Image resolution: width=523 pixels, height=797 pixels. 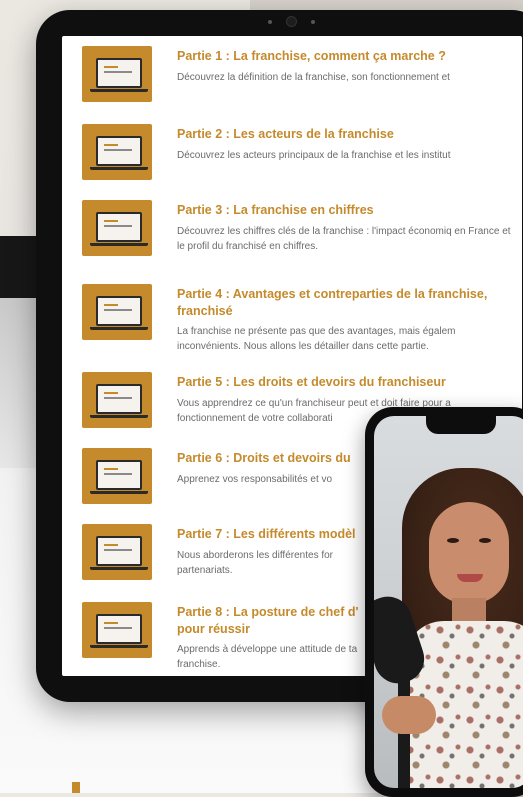 I want to click on module-title: Partie 2 : Les acteurs de la franchise, so click(x=349, y=134).